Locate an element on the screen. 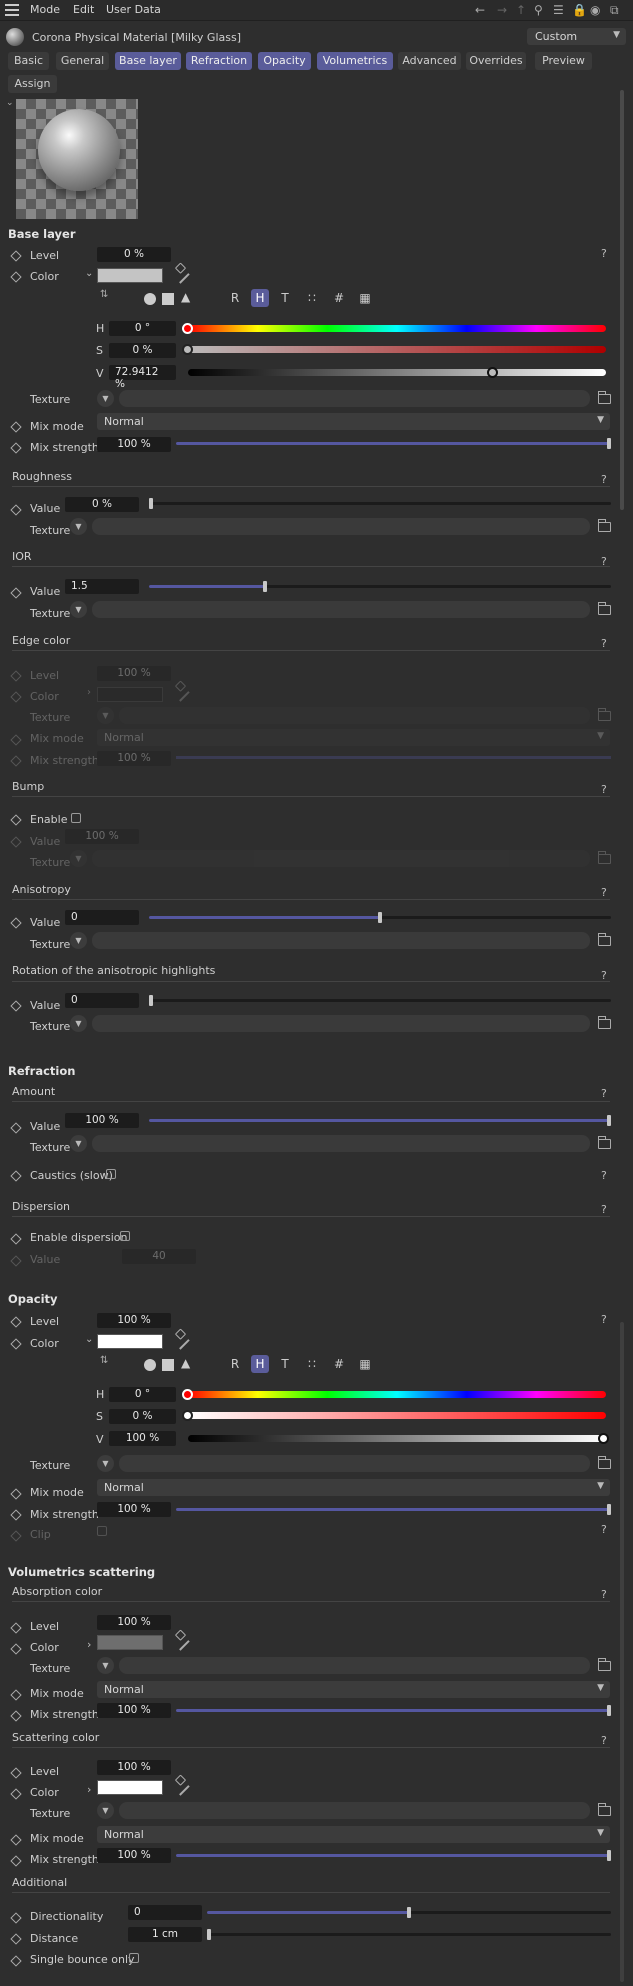 The height and width of the screenshot is (1986, 633). collapse-arrows-icon: ⇅ is located at coordinates (104, 294).